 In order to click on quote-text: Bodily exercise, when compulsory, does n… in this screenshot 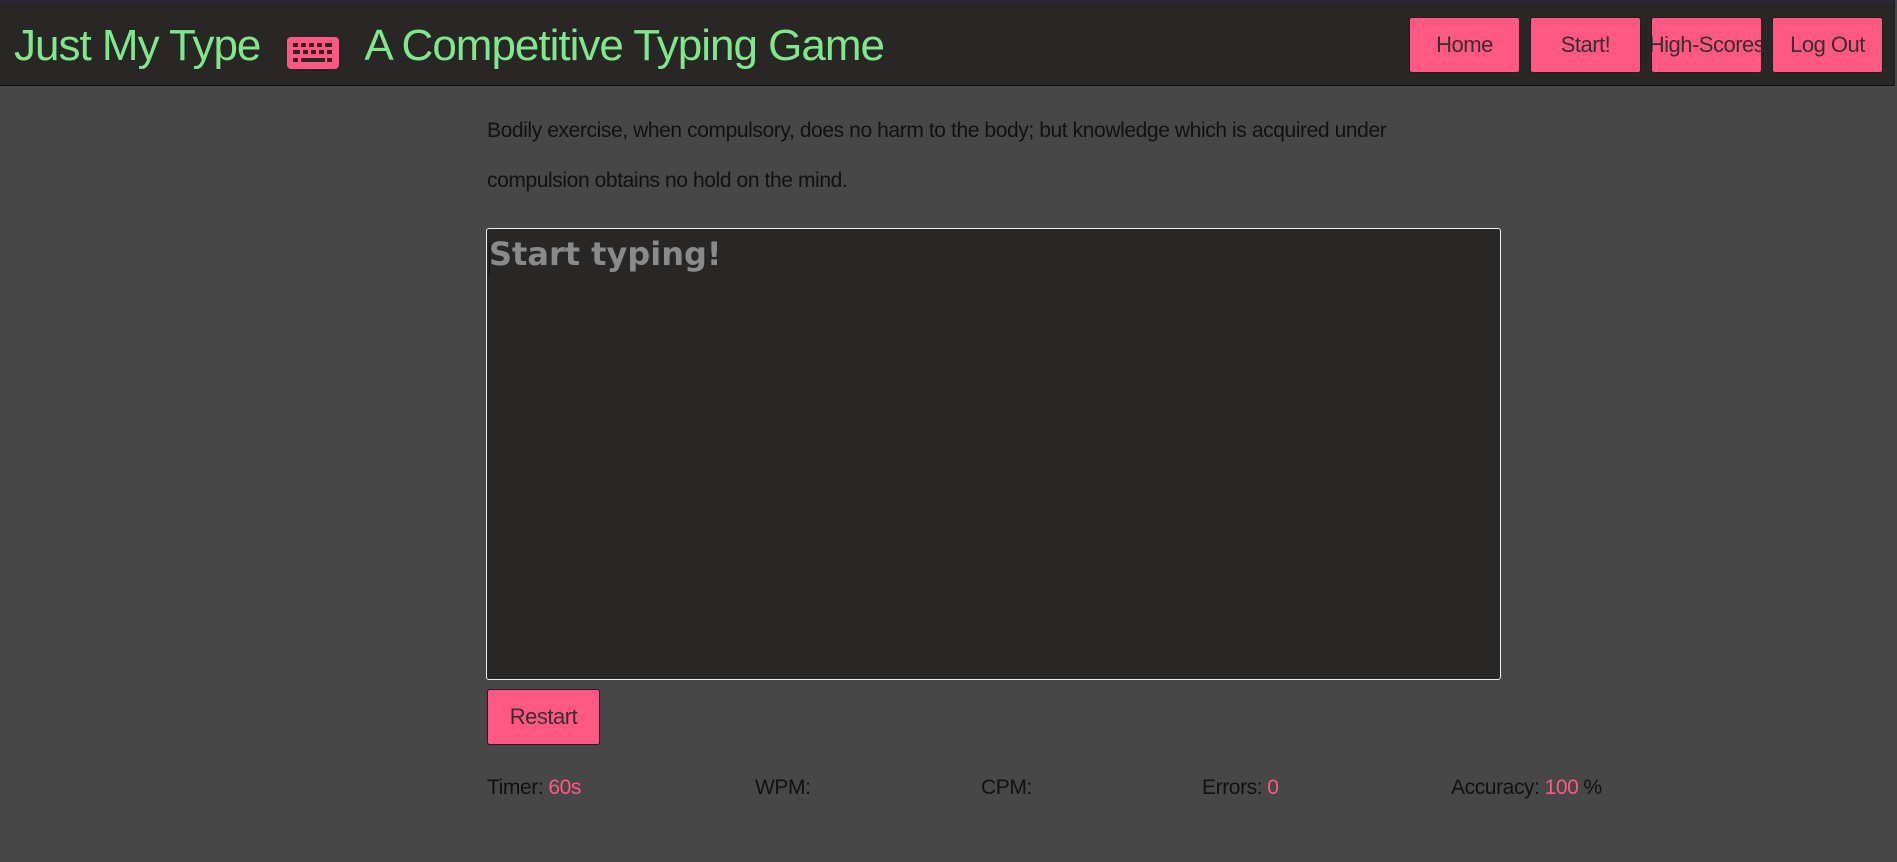, I will do `click(937, 155)`.